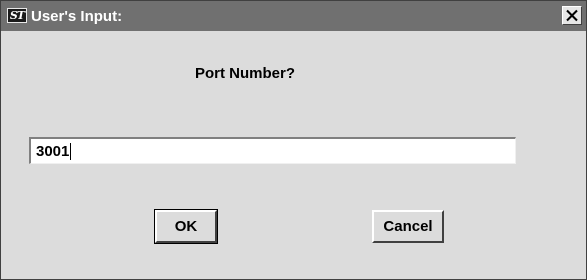 Image resolution: width=587 pixels, height=280 pixels. What do you see at coordinates (186, 226) in the screenshot?
I see `ok-button: OK` at bounding box center [186, 226].